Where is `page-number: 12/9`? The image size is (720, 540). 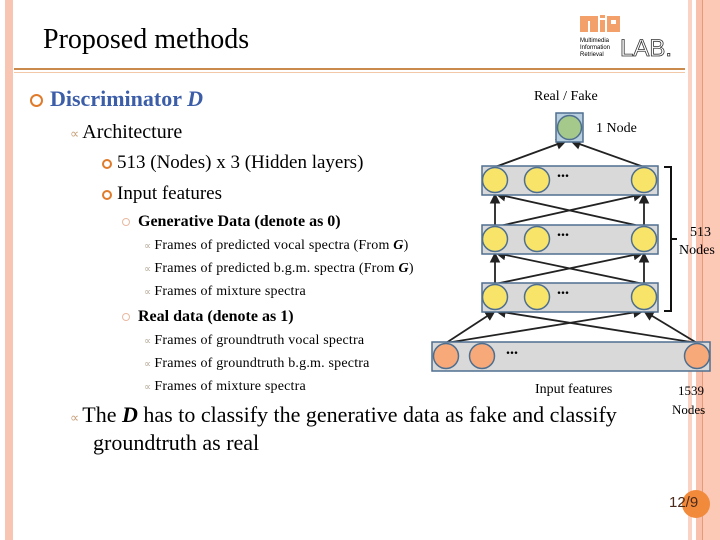
page-number: 12/9 is located at coordinates (684, 502).